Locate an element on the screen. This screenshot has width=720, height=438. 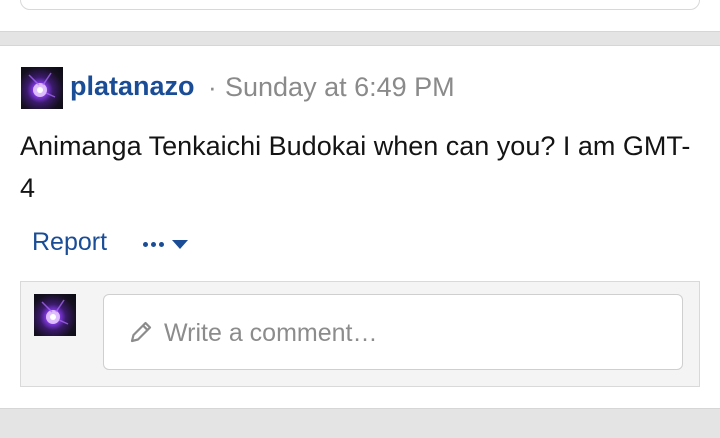
previous-post-input-box is located at coordinates (360, 5).